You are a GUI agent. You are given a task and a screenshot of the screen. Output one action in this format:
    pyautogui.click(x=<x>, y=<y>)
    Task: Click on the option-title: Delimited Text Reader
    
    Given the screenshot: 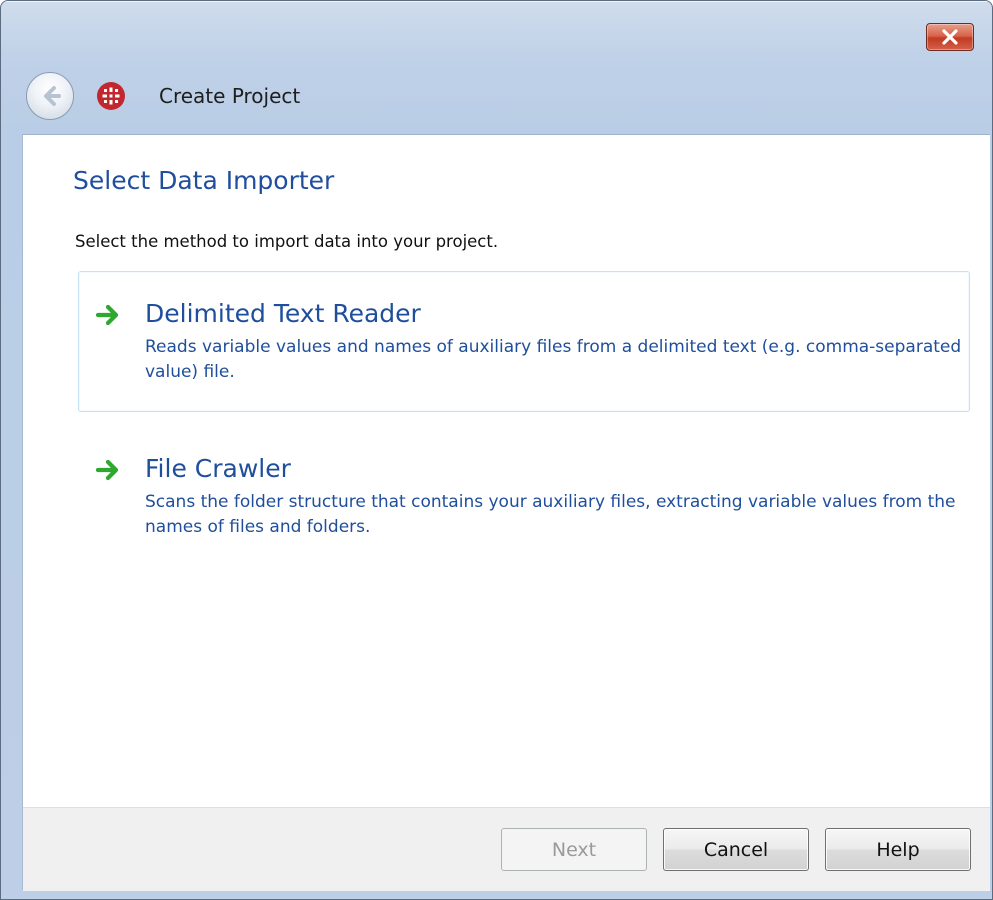 What is the action you would take?
    pyautogui.click(x=283, y=313)
    